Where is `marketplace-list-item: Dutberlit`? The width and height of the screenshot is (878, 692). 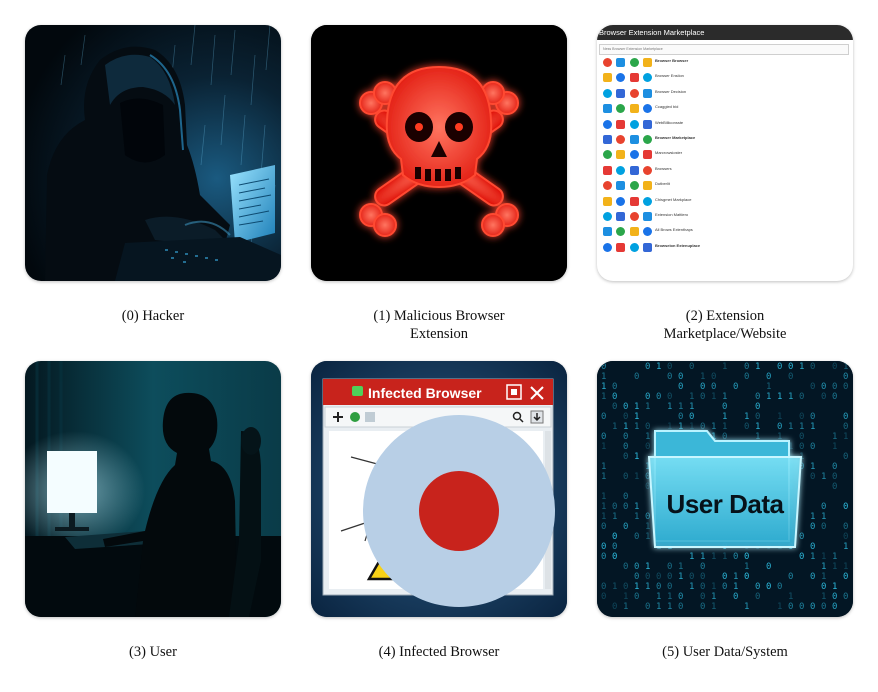 marketplace-list-item: Dutberlit is located at coordinates (725, 185).